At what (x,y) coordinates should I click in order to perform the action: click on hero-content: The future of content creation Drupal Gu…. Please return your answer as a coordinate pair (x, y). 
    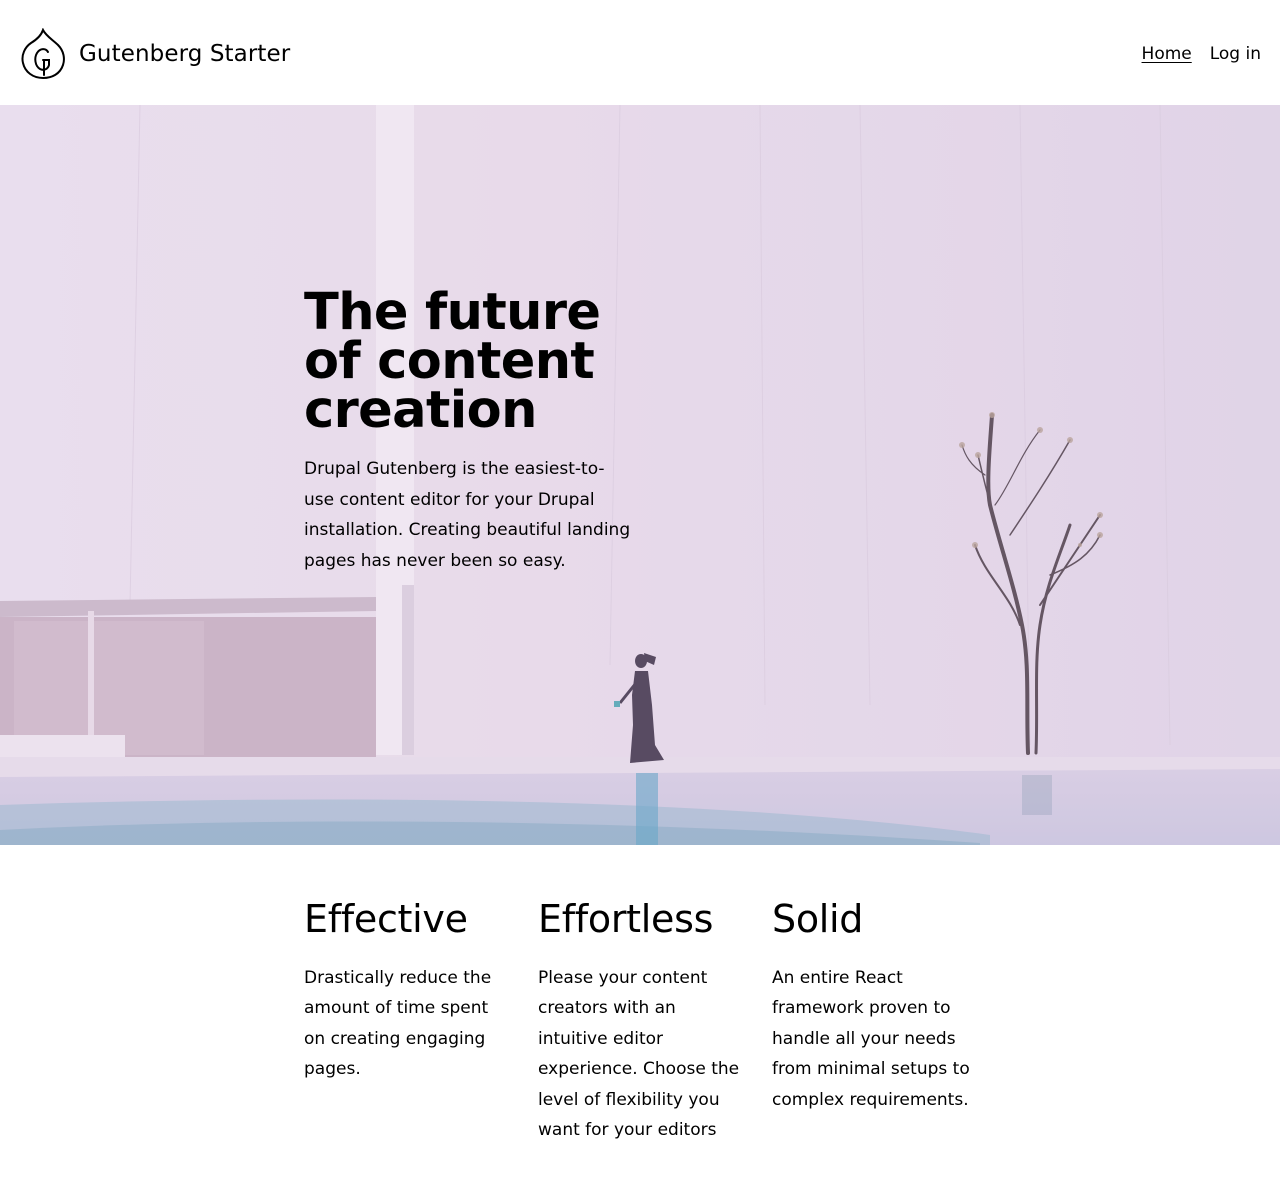
    Looking at the image, I should click on (469, 429).